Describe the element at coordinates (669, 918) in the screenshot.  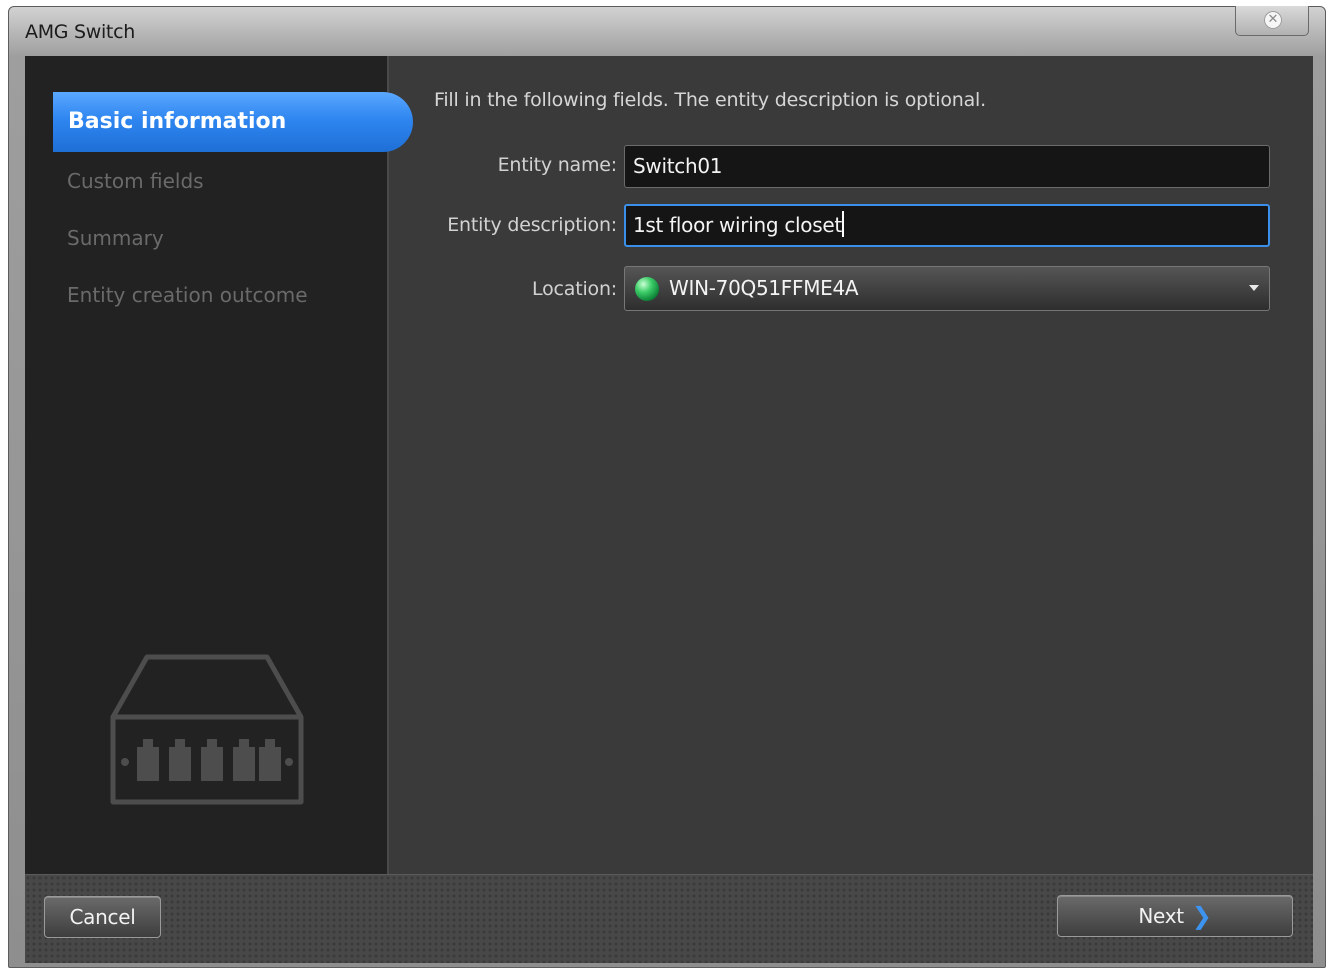
I see `wizard-footer: Cancel Next ❯` at that location.